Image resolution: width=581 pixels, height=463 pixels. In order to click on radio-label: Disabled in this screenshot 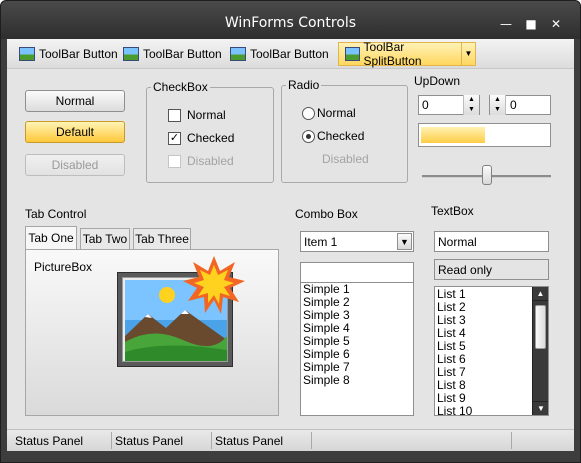, I will do `click(345, 159)`.